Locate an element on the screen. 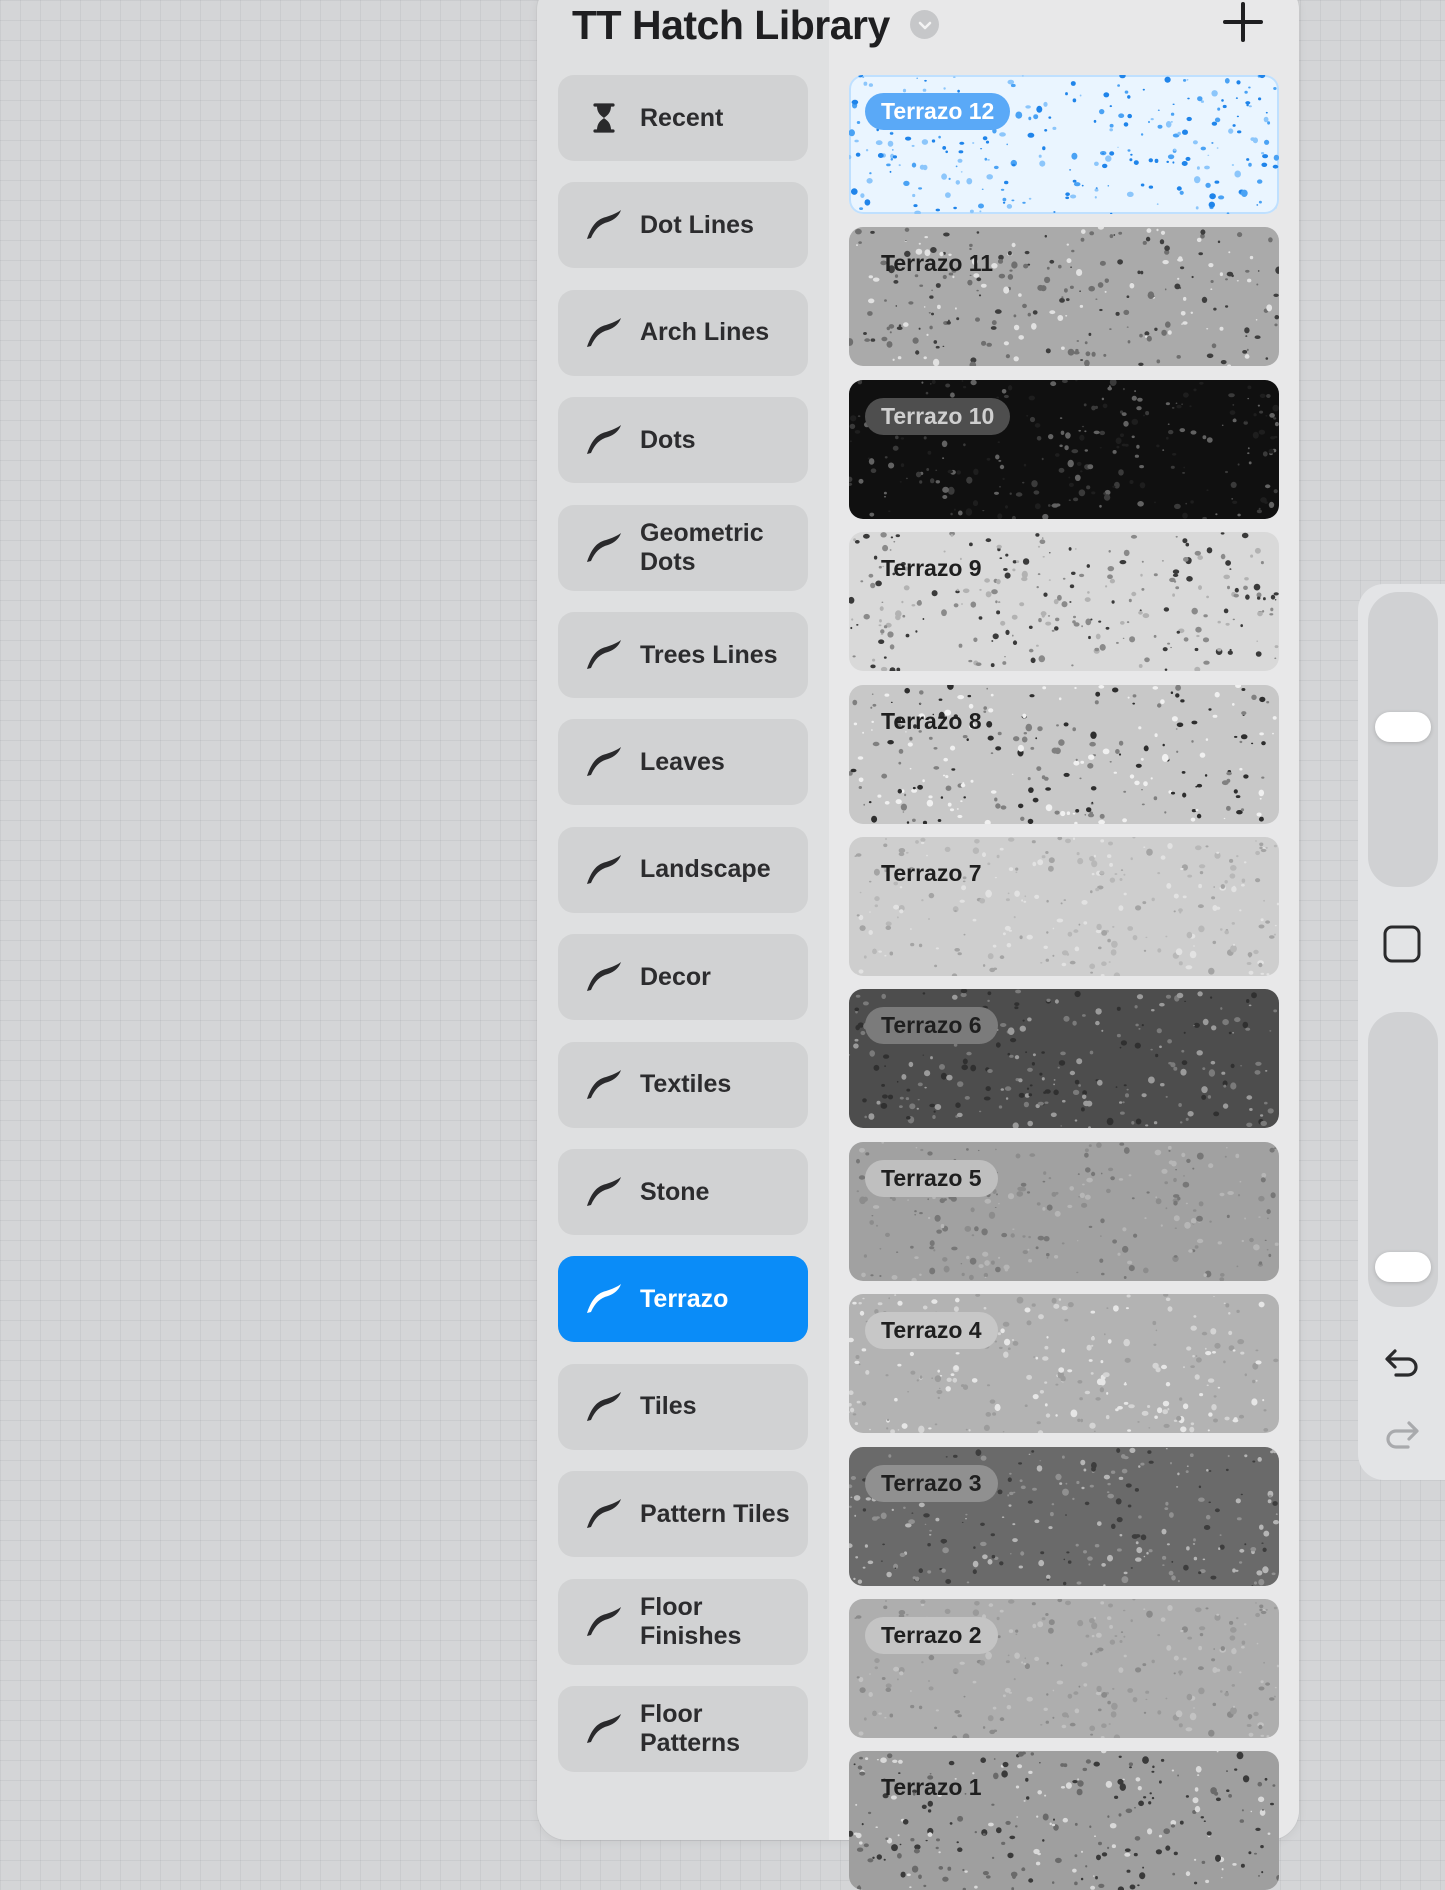 The height and width of the screenshot is (1890, 1445). brush-set-recent: Recent is located at coordinates (683, 118).